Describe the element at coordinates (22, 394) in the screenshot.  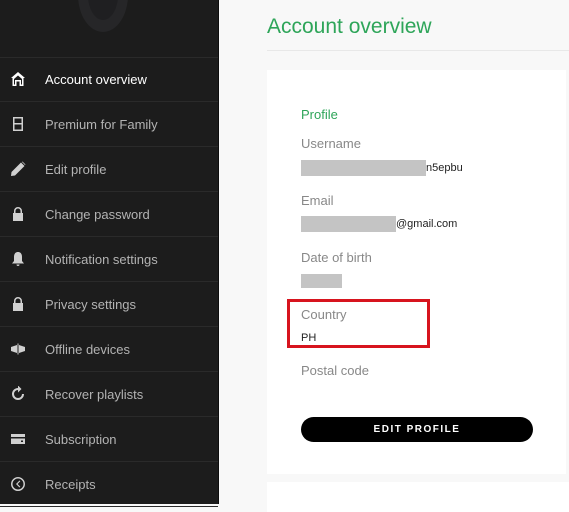
I see `refresh-icon` at that location.